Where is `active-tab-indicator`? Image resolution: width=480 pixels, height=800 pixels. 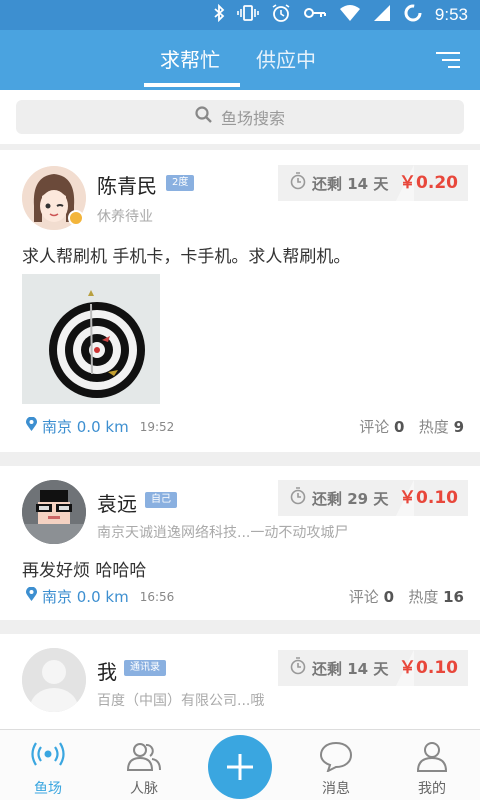
active-tab-indicator is located at coordinates (192, 85).